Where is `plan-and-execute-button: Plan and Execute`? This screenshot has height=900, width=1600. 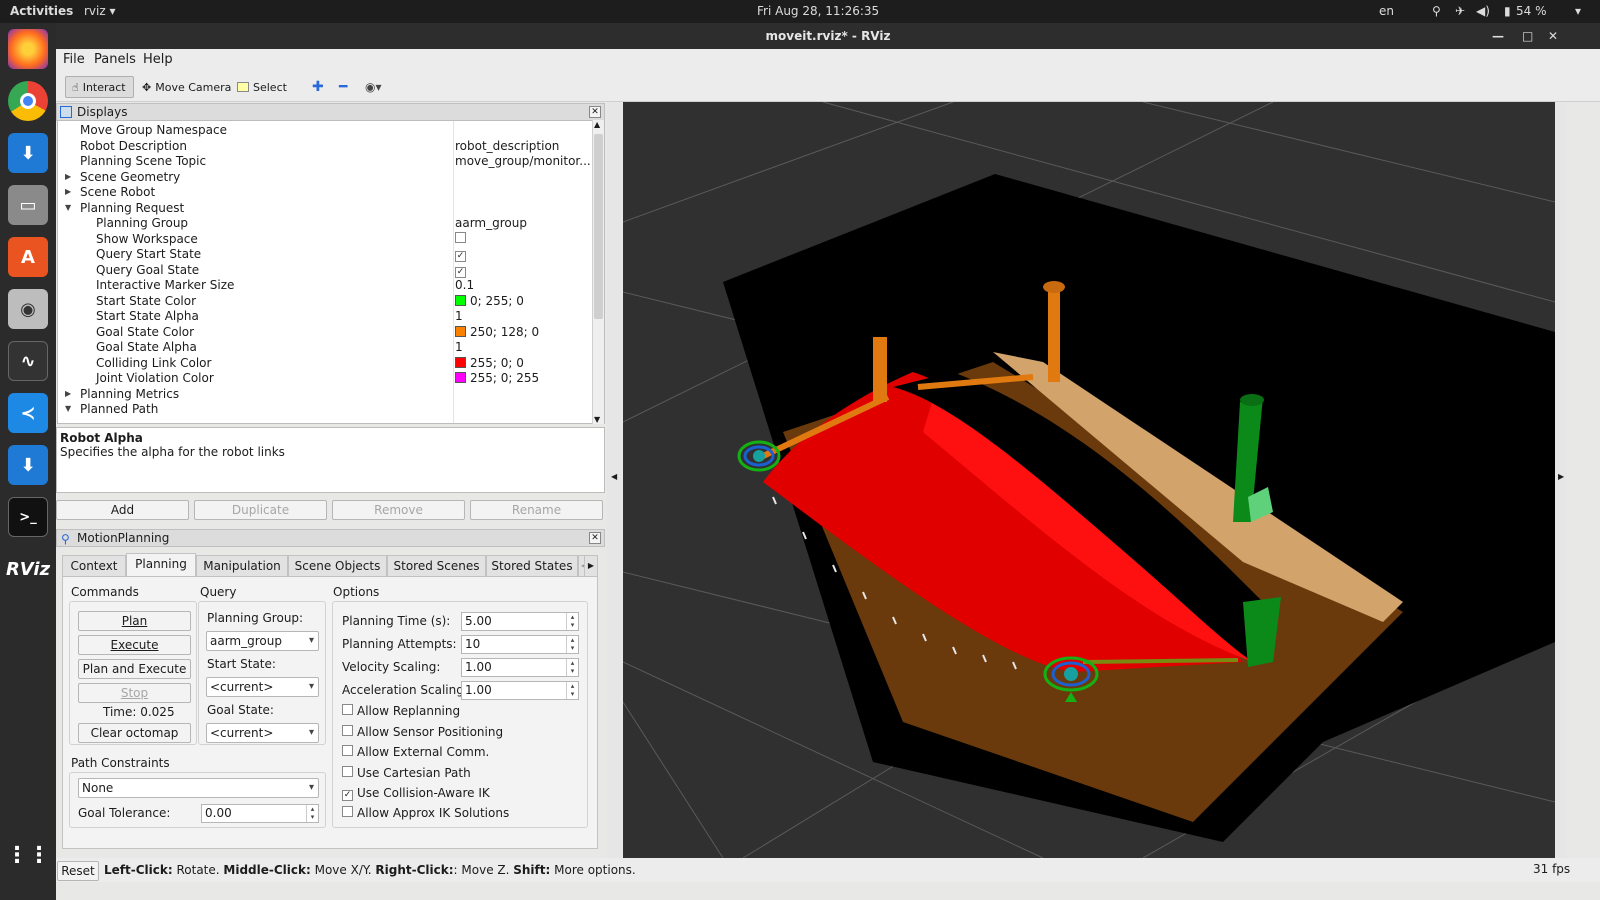 plan-and-execute-button: Plan and Execute is located at coordinates (134, 669).